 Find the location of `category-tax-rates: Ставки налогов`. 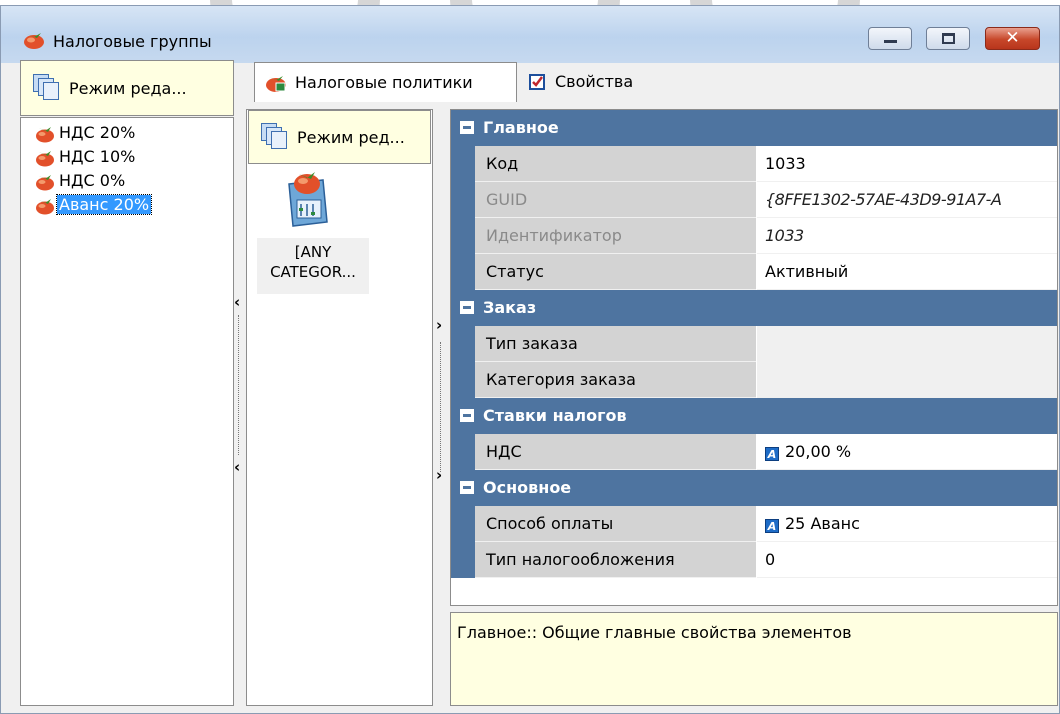

category-tax-rates: Ставки налогов is located at coordinates (754, 416).